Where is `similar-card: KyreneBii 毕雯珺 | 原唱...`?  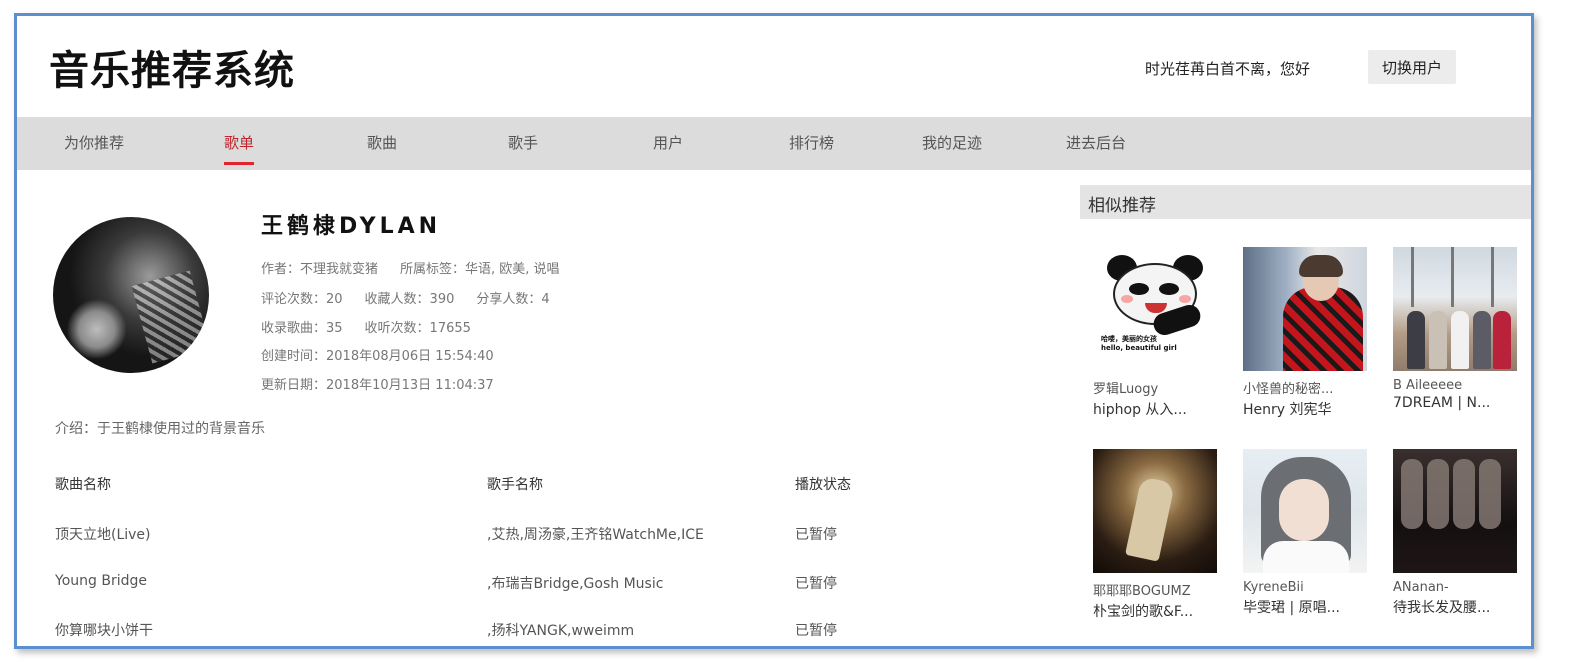 similar-card: KyreneBii 毕雯珺 | 原唱... is located at coordinates (1308, 533).